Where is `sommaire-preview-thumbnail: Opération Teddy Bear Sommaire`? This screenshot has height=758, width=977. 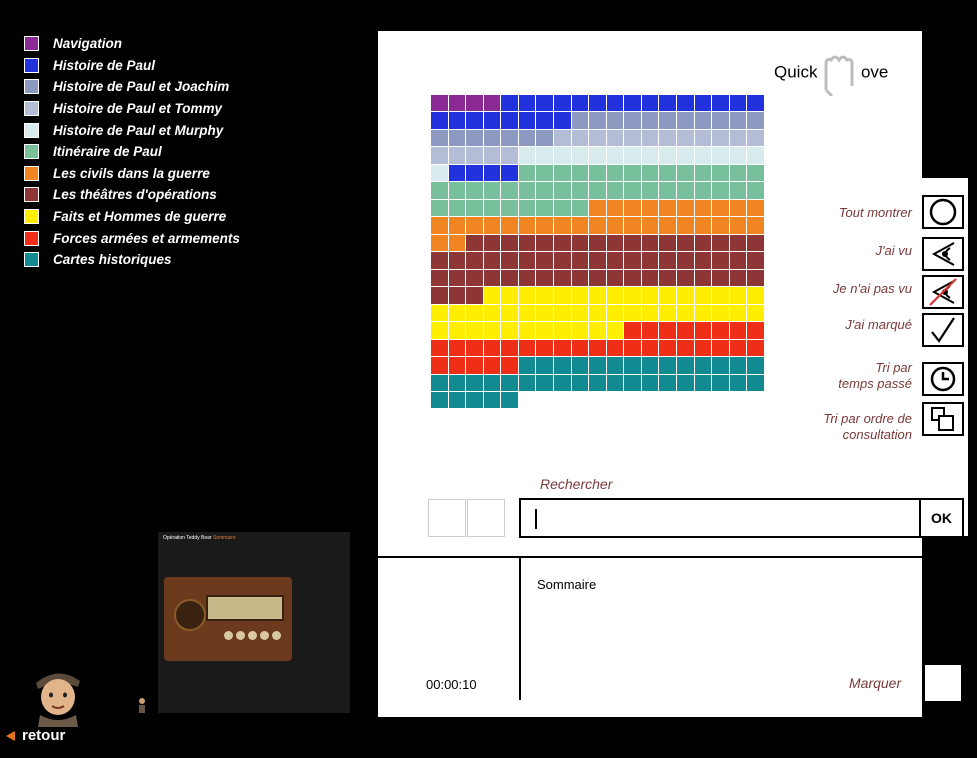
sommaire-preview-thumbnail: Opération Teddy Bear Sommaire is located at coordinates (254, 622).